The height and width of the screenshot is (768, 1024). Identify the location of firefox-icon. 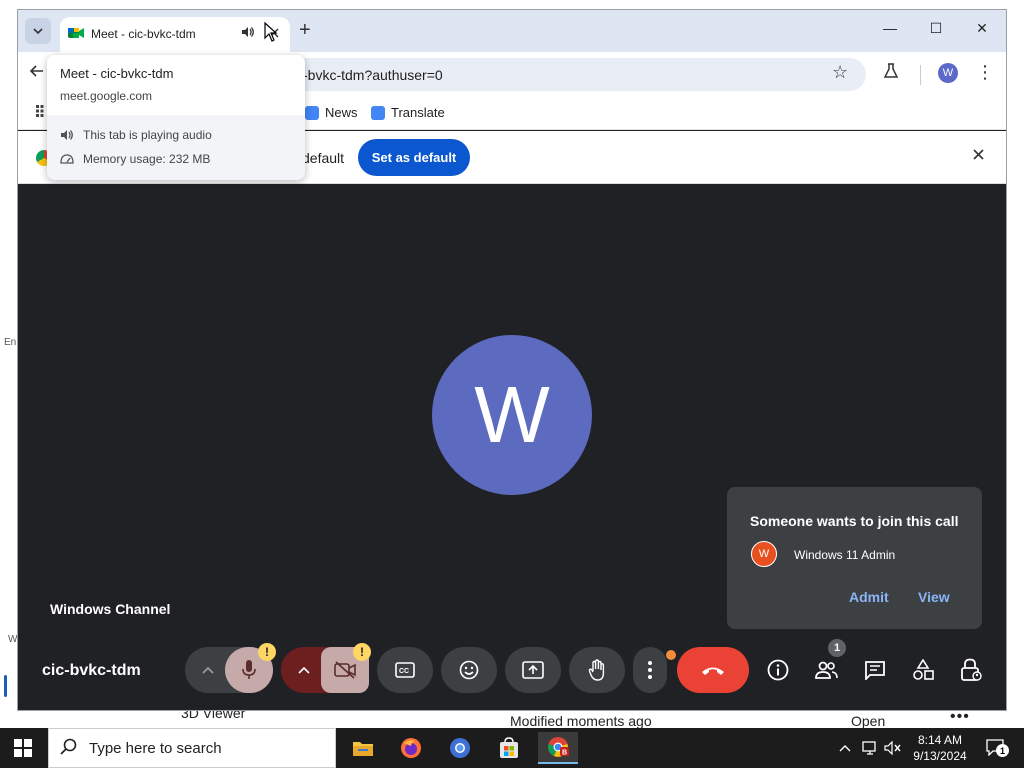
(411, 748).